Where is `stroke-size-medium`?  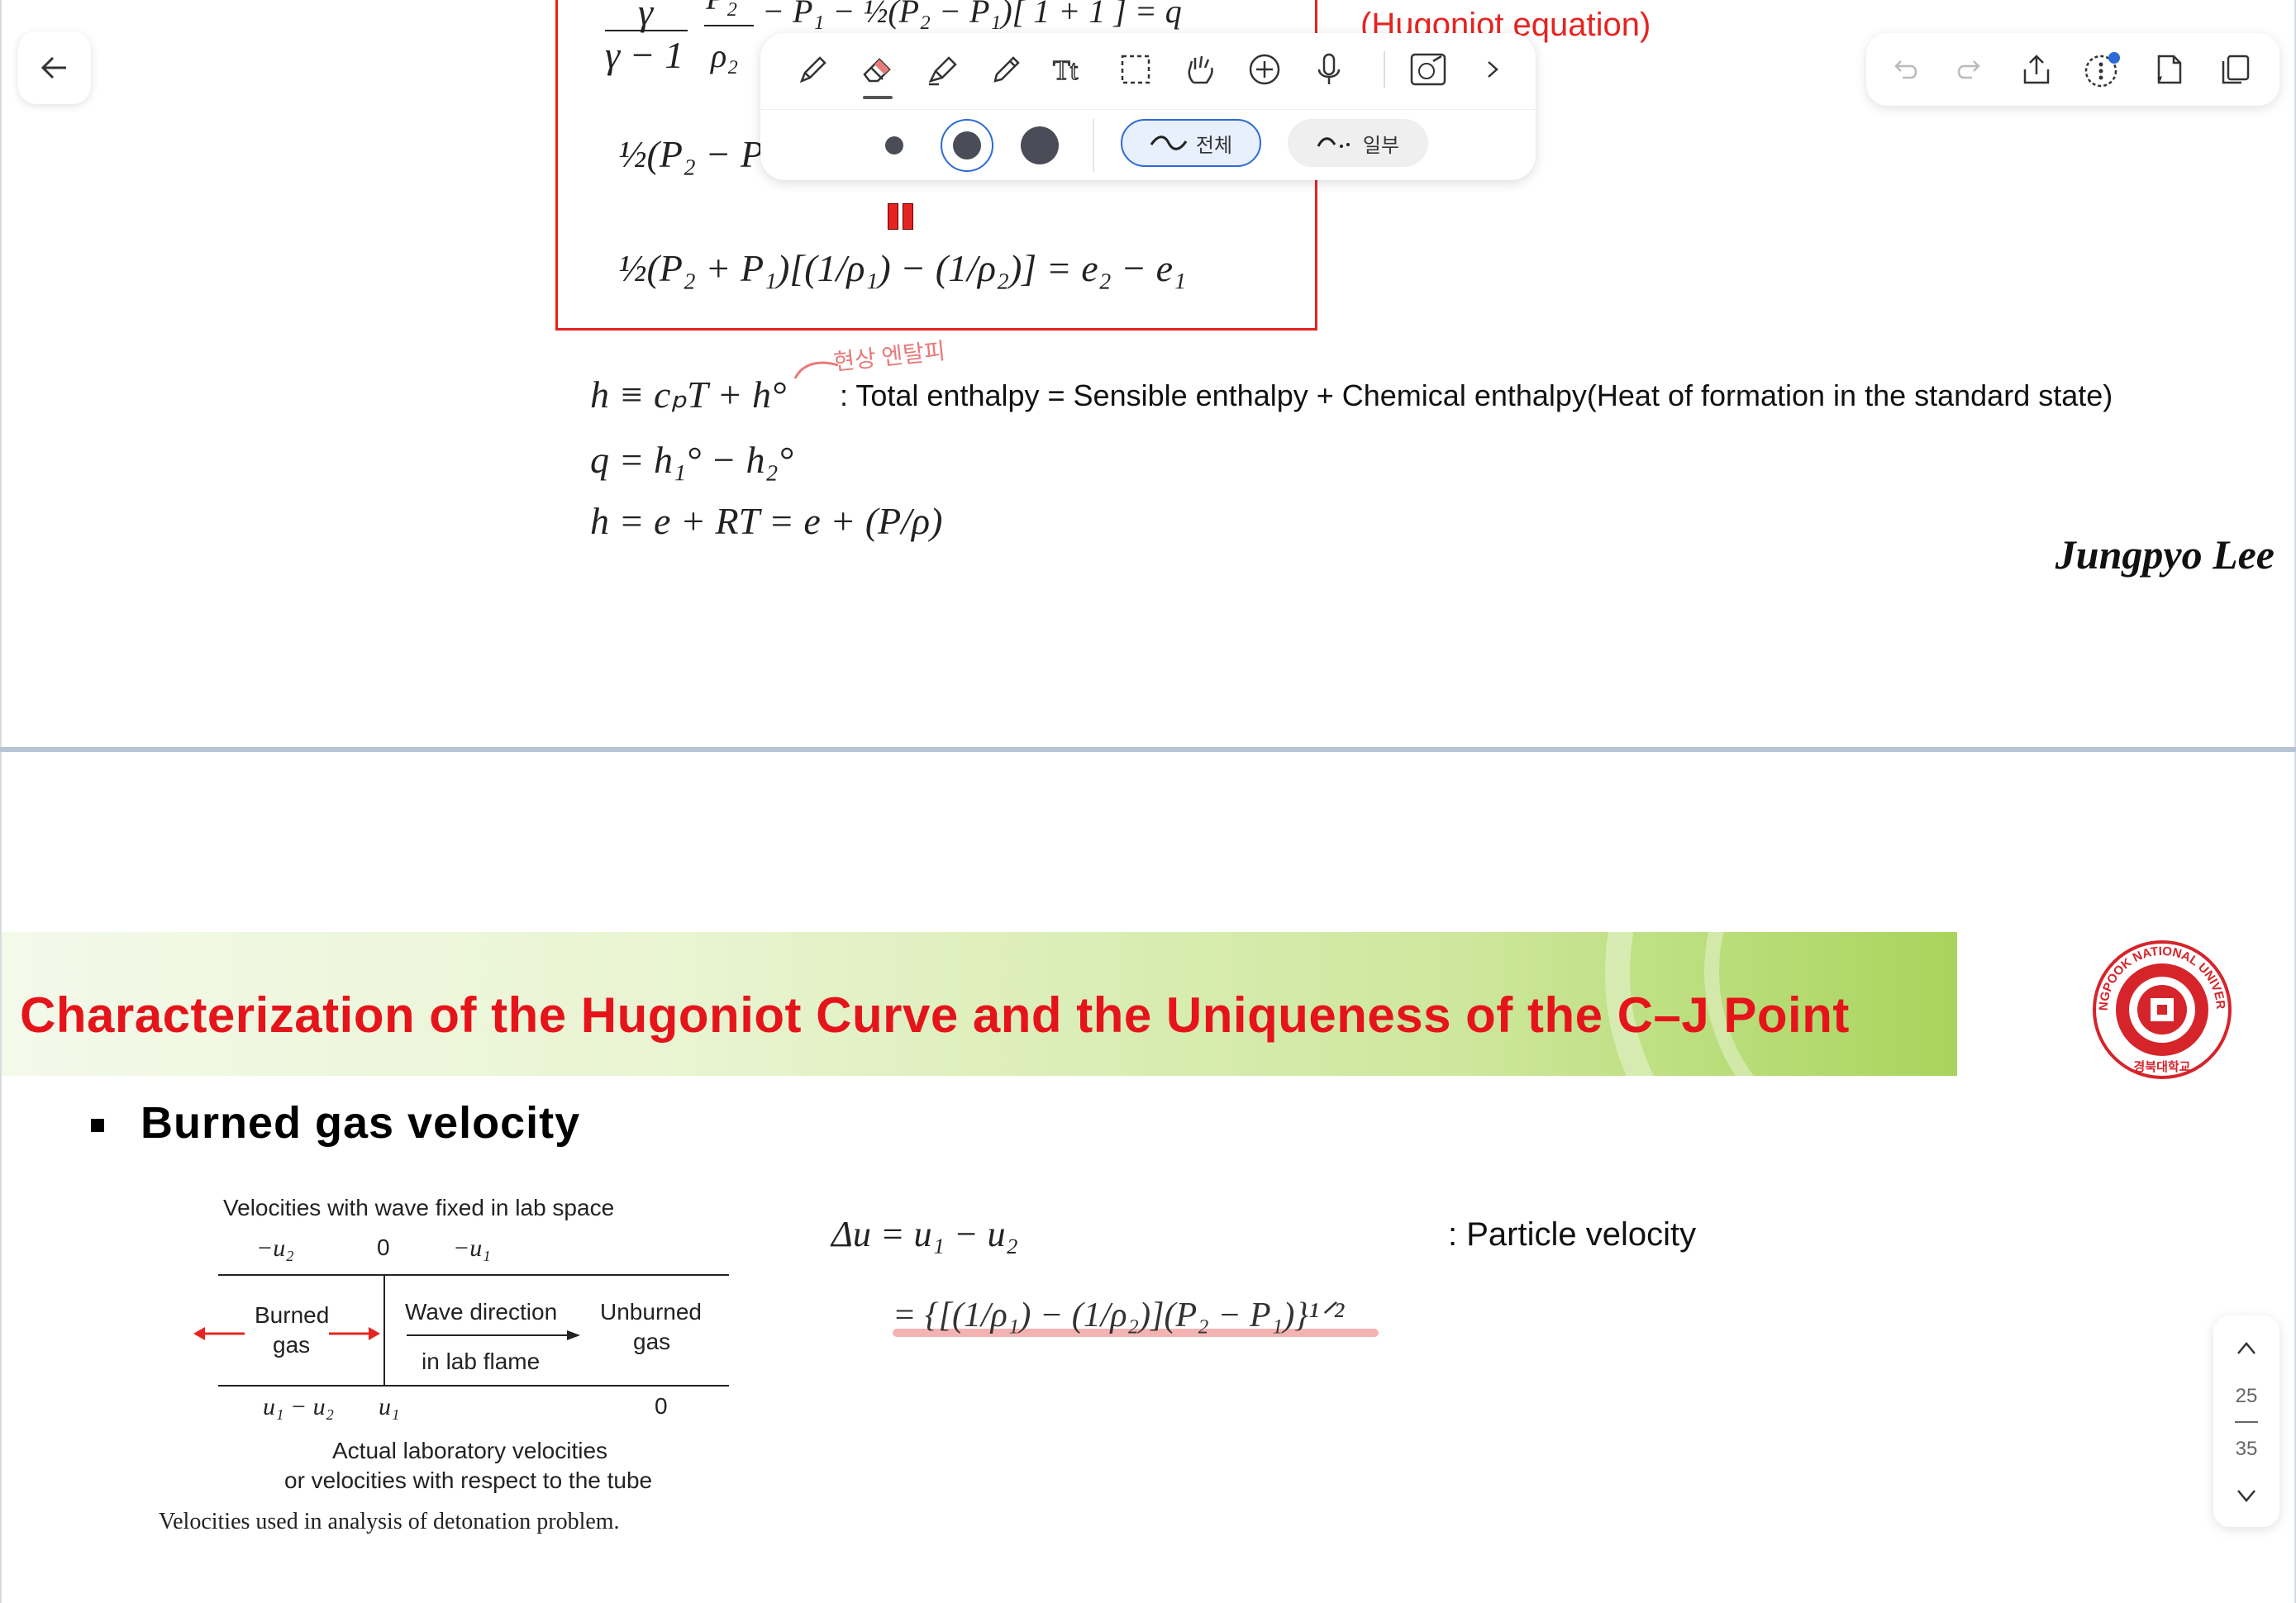
stroke-size-medium is located at coordinates (967, 145).